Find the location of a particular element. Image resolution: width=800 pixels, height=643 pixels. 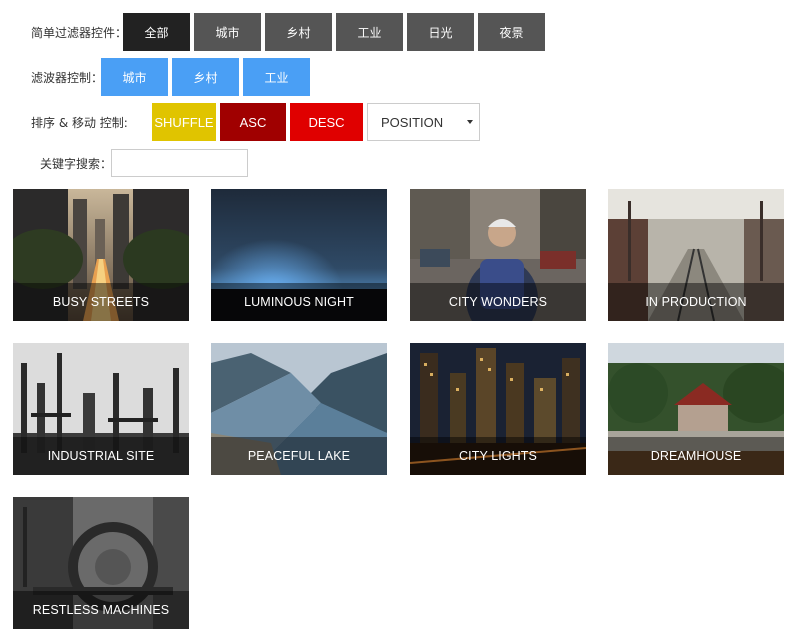

gallery-item-title: PEACEFUL LAKE is located at coordinates (299, 456).